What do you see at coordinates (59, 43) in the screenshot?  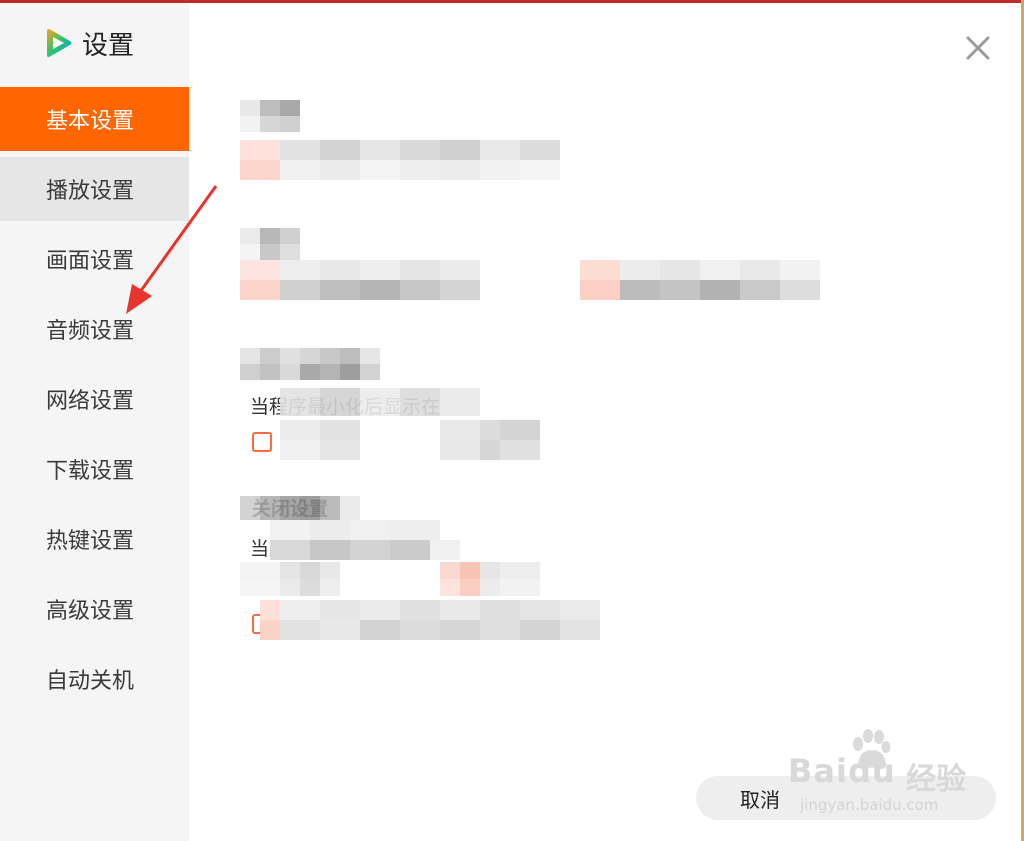 I see `app-logo-icon` at bounding box center [59, 43].